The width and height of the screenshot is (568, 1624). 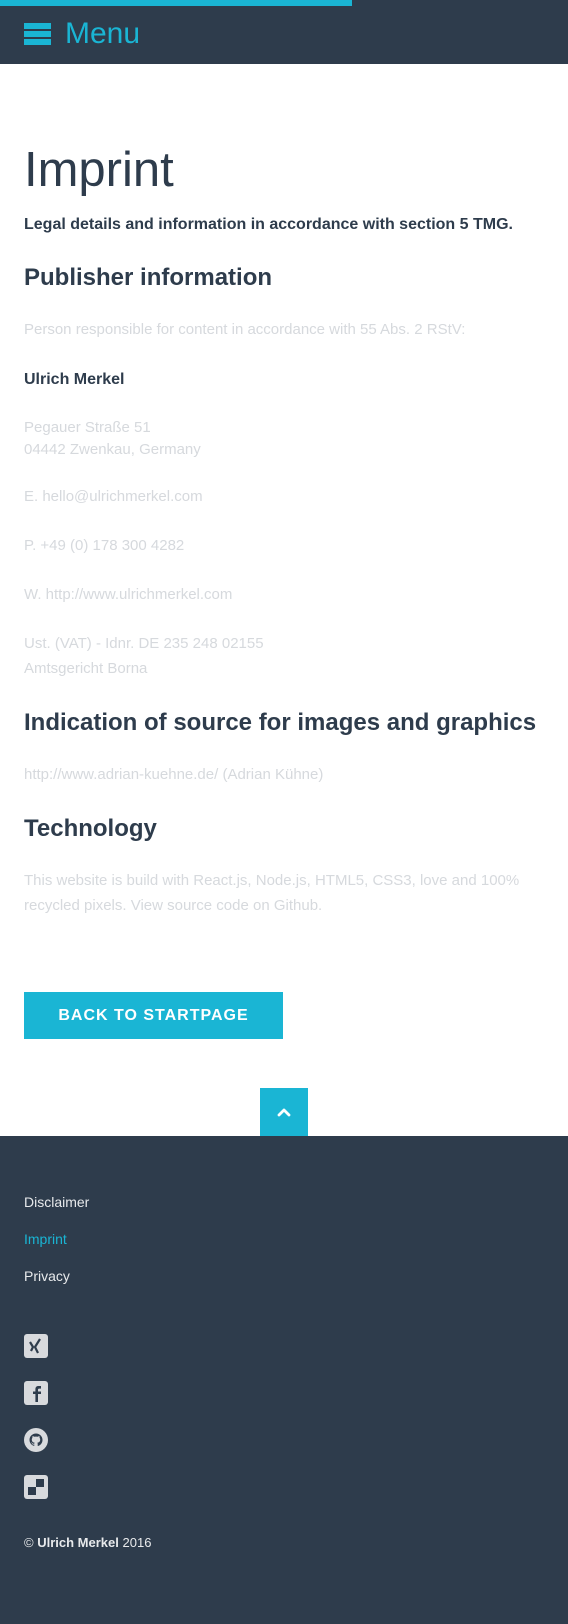 I want to click on court-registry: Amtsgericht Borna, so click(x=86, y=668).